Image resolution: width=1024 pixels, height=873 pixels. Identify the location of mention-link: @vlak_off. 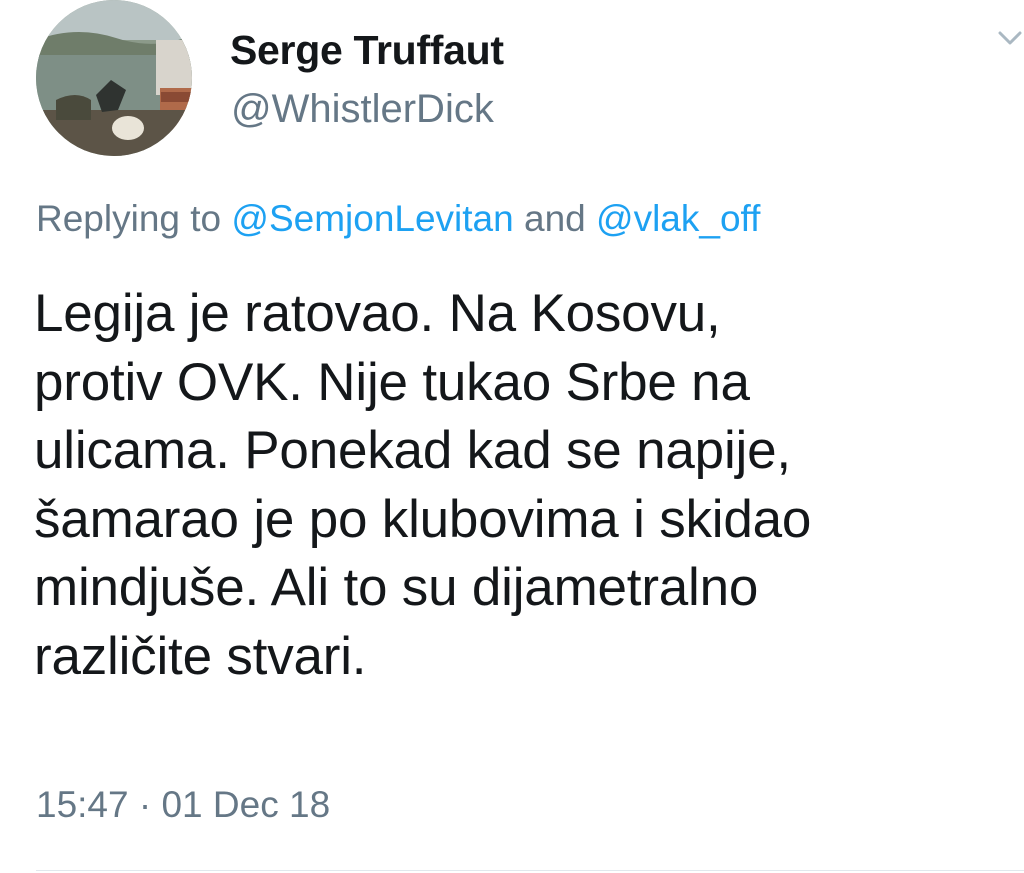
(678, 218).